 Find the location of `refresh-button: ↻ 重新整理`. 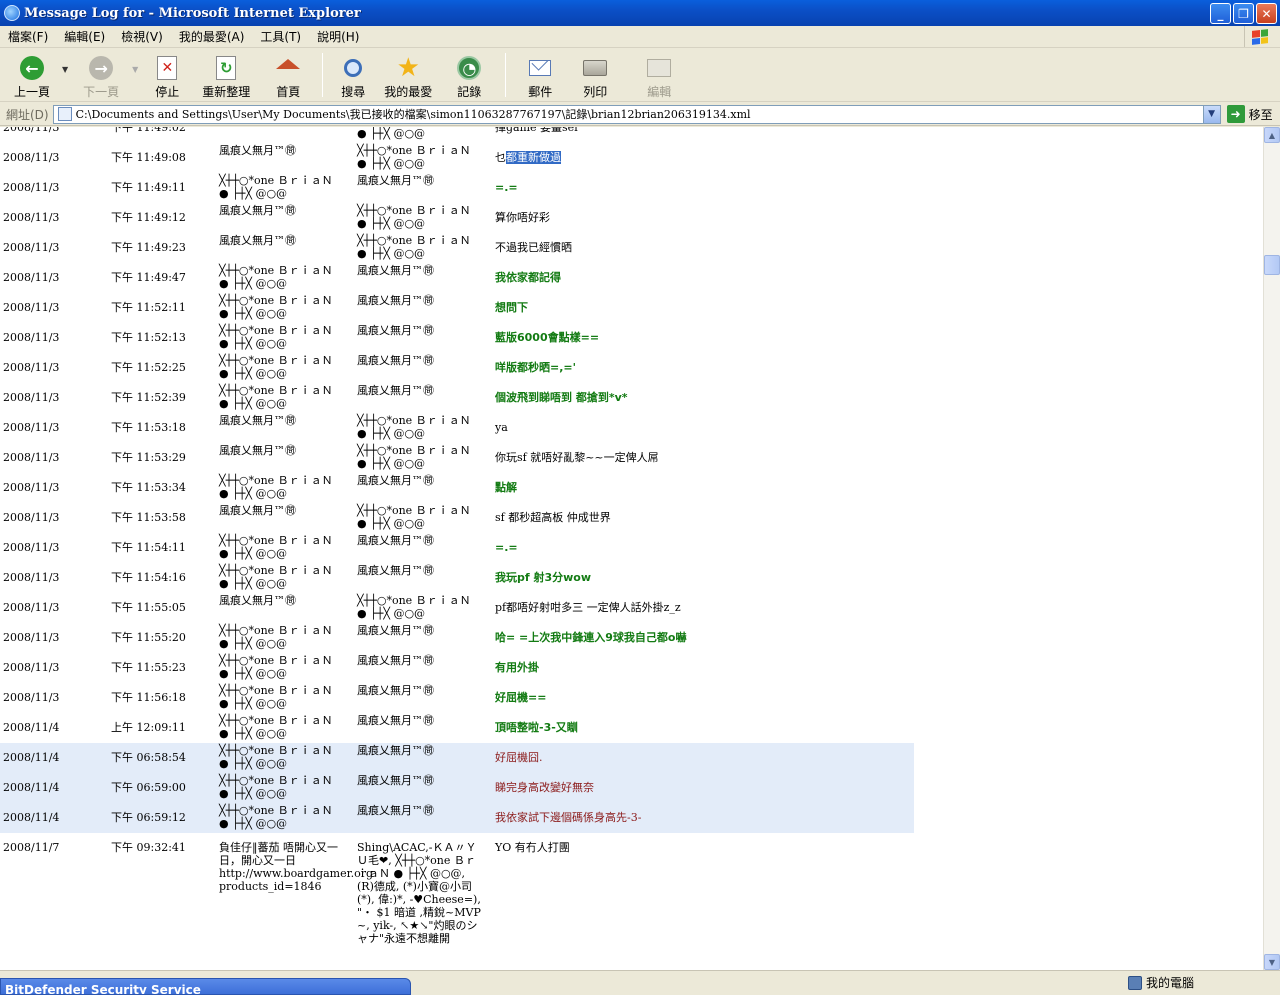

refresh-button: ↻ 重新整理 is located at coordinates (226, 75).